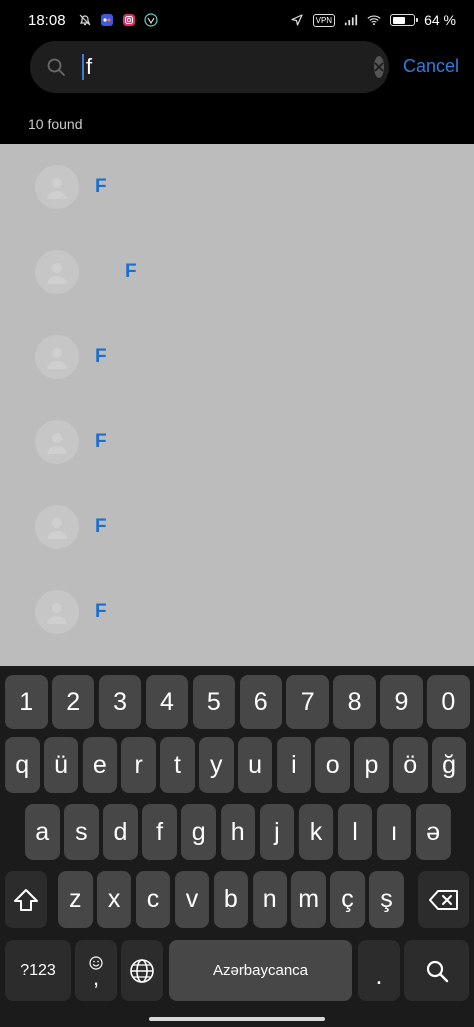 This screenshot has width=474, height=1027. Describe the element at coordinates (316, 832) in the screenshot. I see `key-k: k` at that location.